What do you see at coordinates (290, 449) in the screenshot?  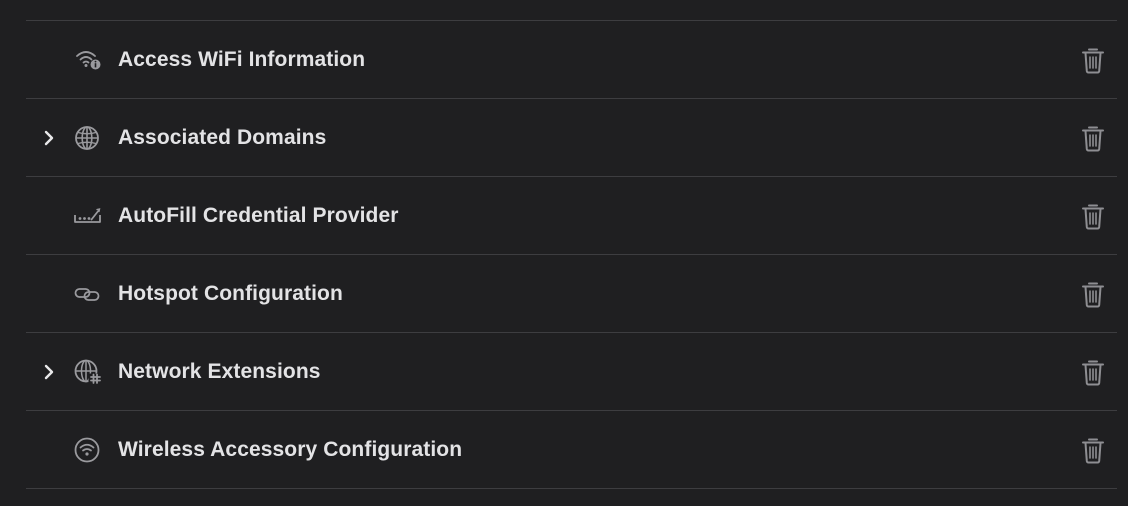 I see `capability-label: Wireless Accessory Configuration` at bounding box center [290, 449].